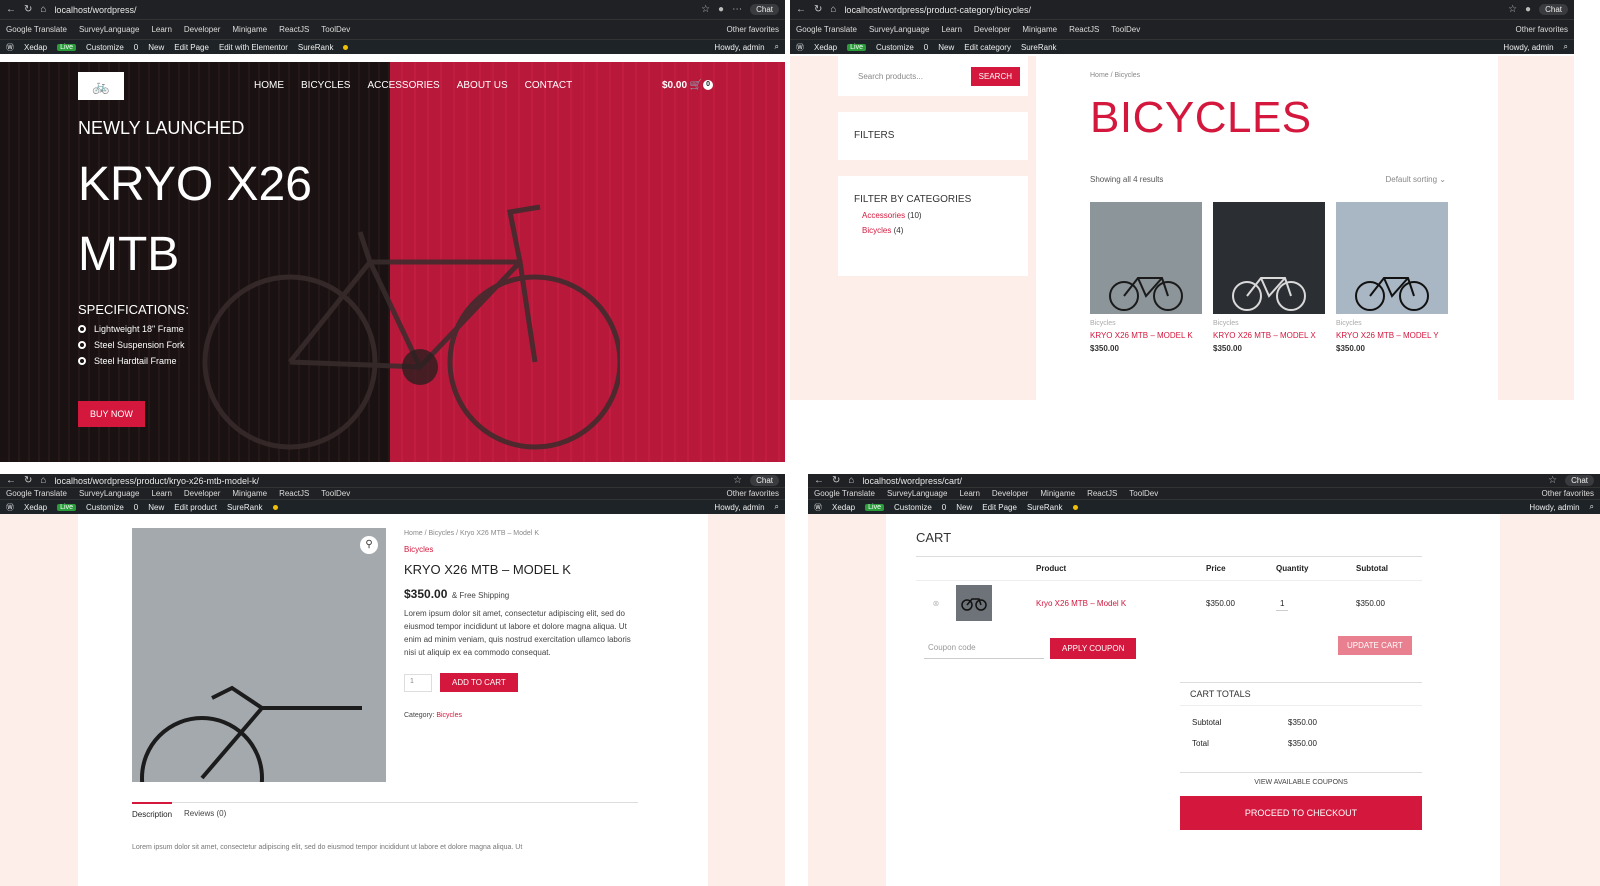 This screenshot has height=886, width=1600. Describe the element at coordinates (191, 47) in the screenshot. I see `admin-edit-page: Edit Page` at that location.